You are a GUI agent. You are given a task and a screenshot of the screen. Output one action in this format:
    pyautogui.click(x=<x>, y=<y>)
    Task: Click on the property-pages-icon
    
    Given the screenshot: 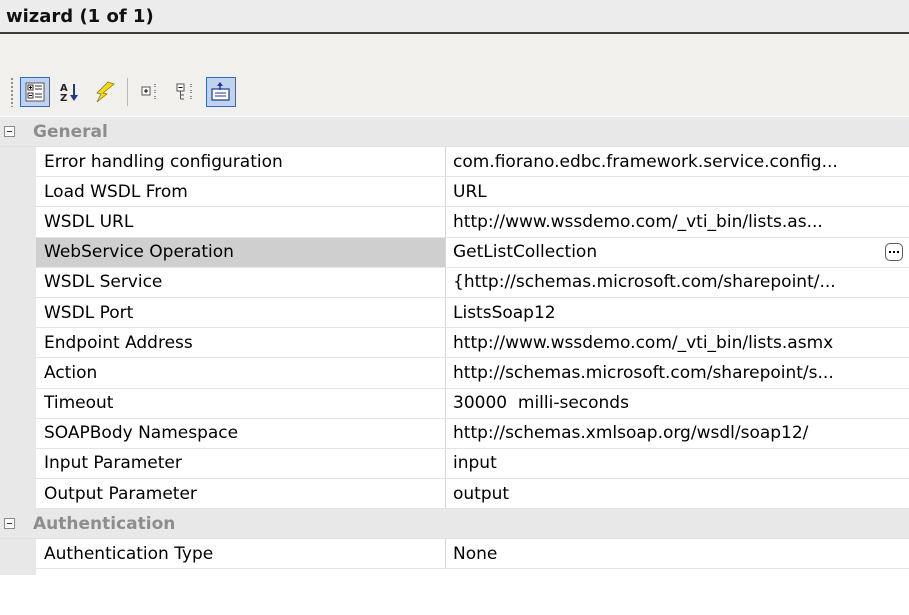 What is the action you would take?
    pyautogui.click(x=220, y=91)
    